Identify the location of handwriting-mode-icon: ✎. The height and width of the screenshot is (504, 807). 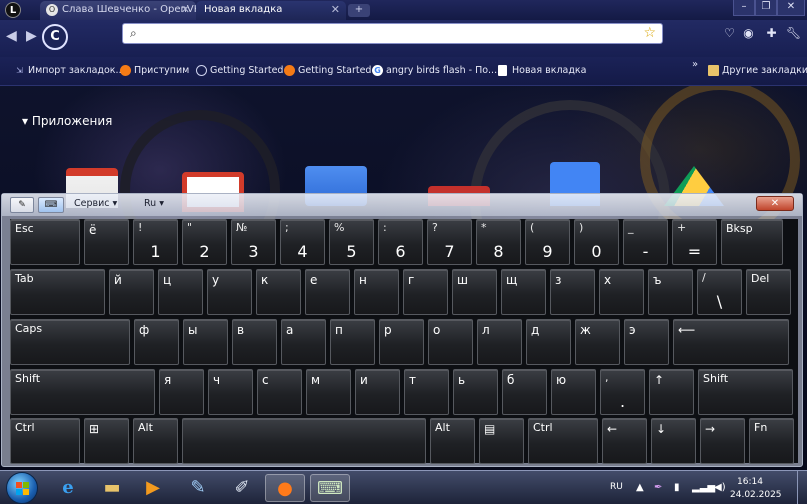
(22, 205).